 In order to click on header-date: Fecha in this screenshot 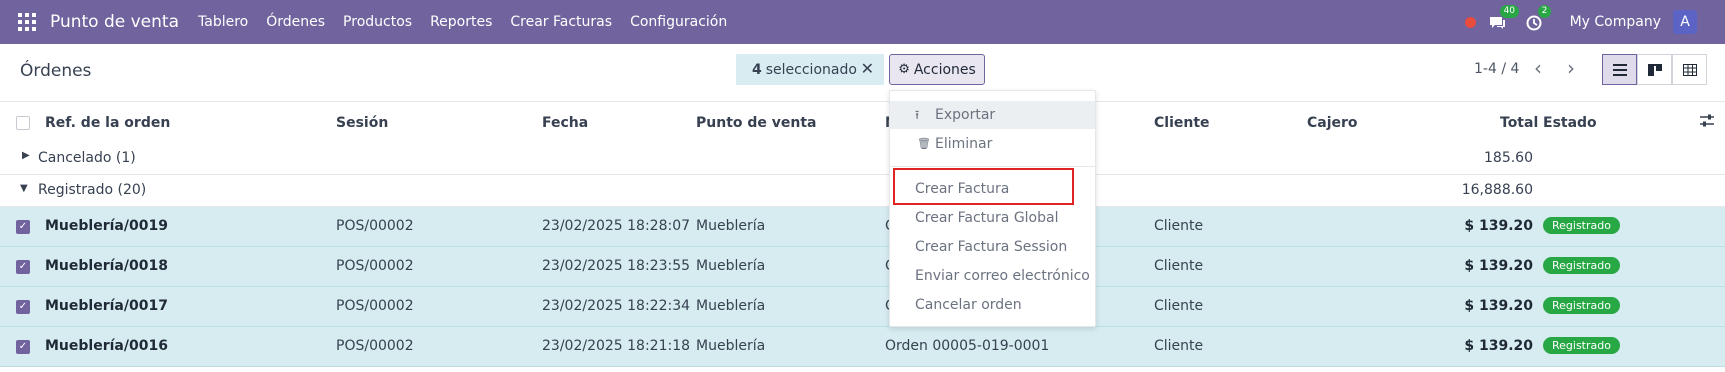, I will do `click(565, 123)`.